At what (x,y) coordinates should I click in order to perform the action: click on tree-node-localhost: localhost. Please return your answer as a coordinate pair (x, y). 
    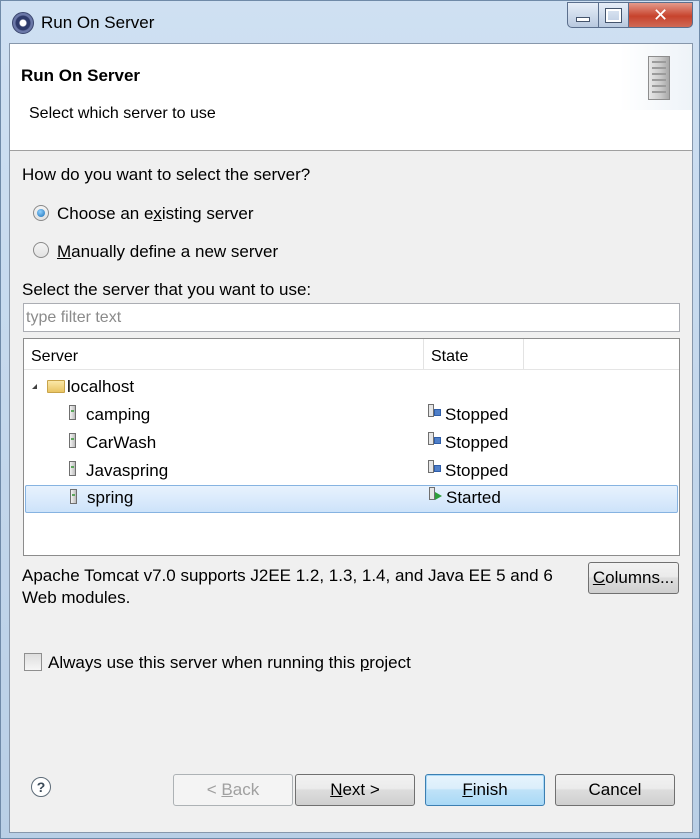
    Looking at the image, I should click on (351, 388).